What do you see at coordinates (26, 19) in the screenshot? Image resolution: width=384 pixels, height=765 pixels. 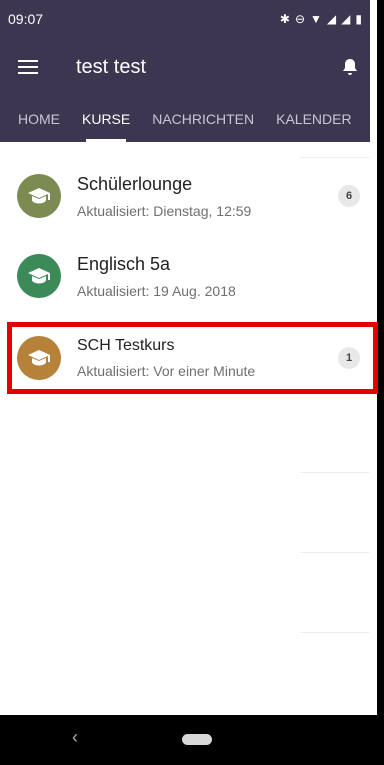 I see `status-time: 09:07` at bounding box center [26, 19].